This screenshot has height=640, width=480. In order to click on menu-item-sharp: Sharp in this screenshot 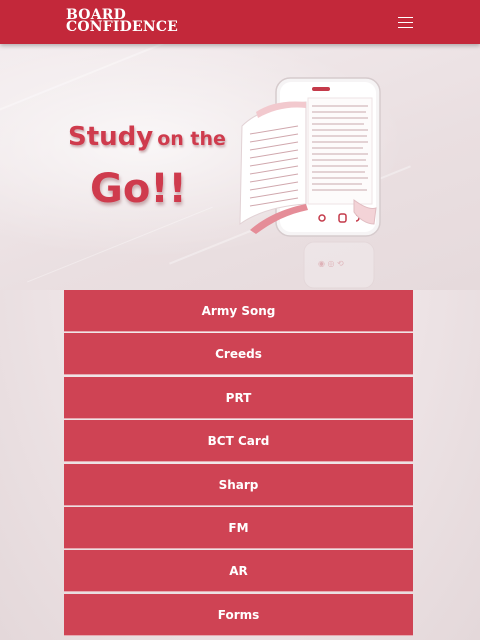, I will do `click(238, 484)`.